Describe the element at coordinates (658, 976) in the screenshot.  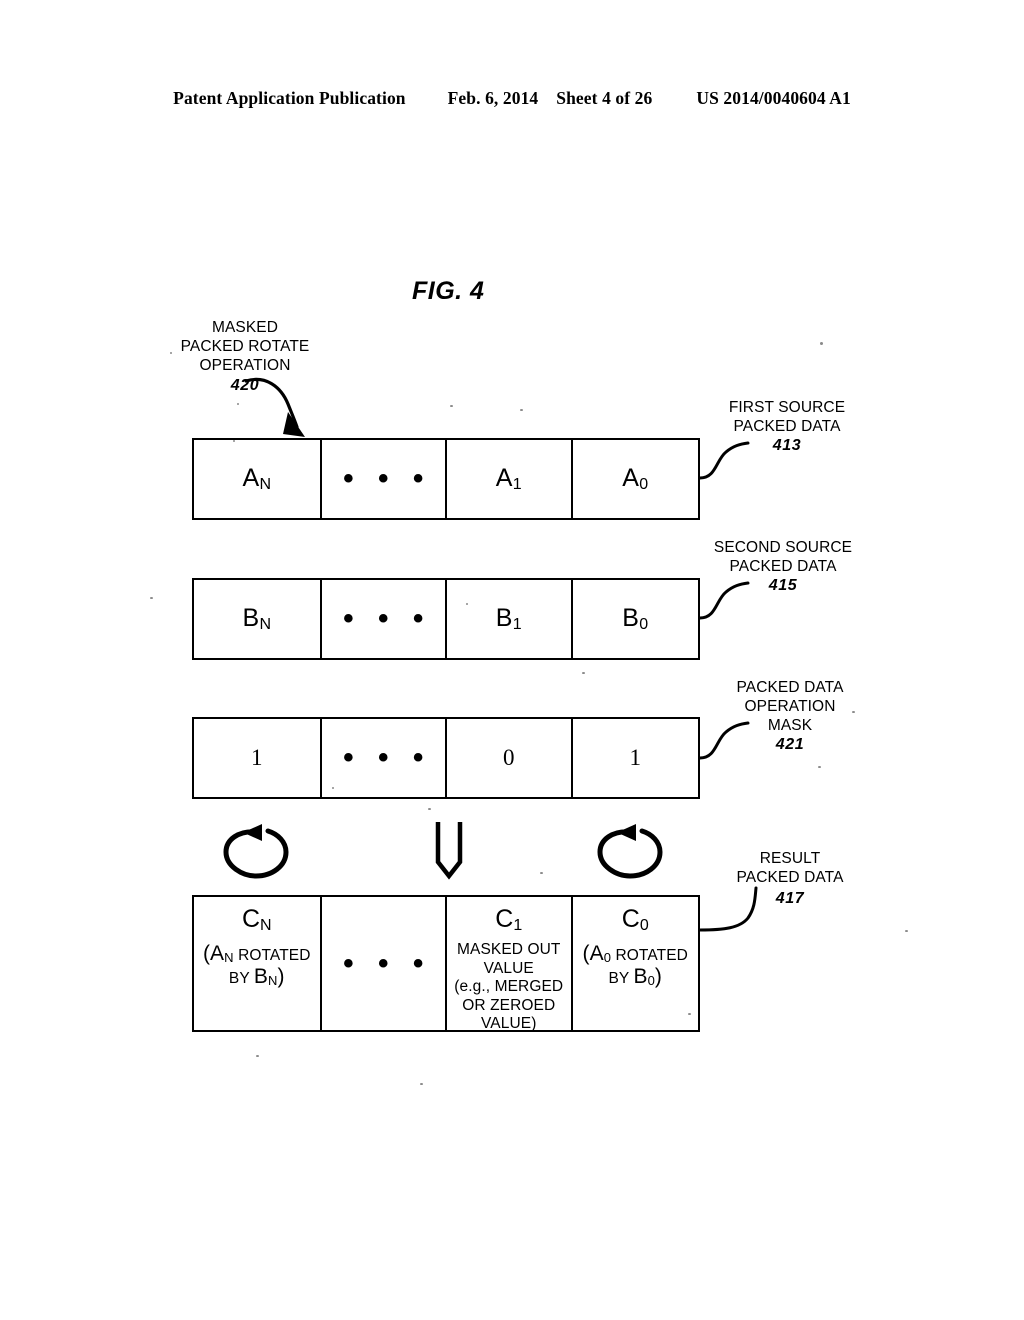
I see `result-cell-0-detail-close: )` at that location.